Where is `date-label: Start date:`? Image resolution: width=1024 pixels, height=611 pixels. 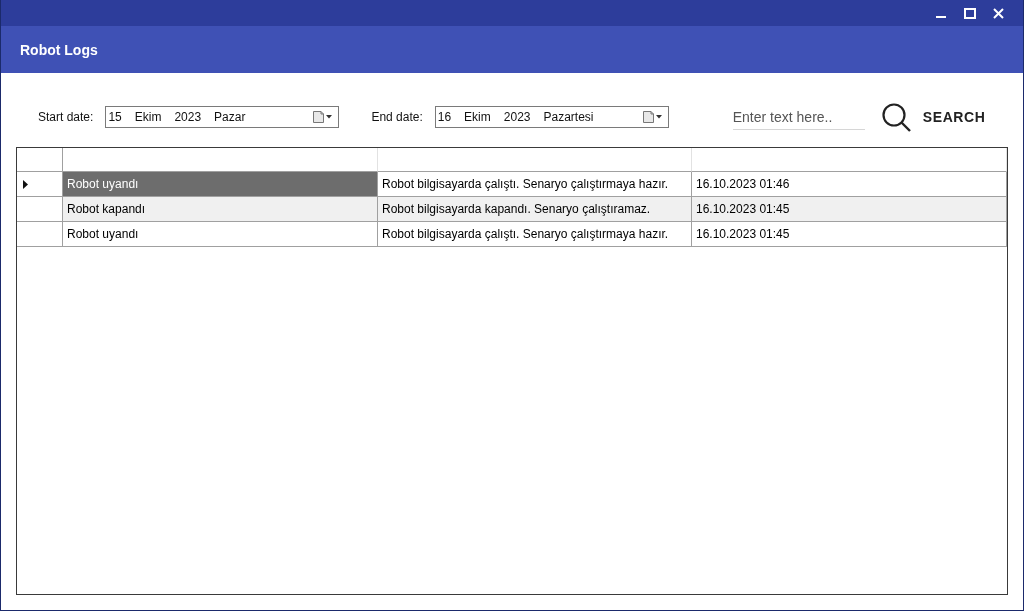 date-label: Start date: is located at coordinates (66, 117).